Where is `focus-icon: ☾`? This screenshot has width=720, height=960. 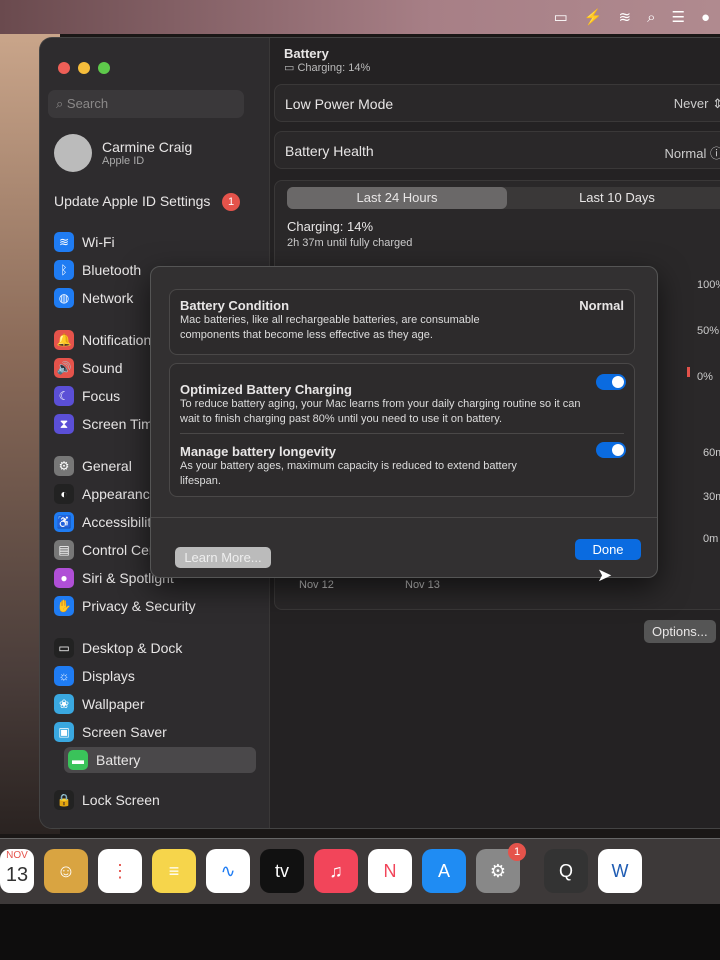
focus-icon: ☾ is located at coordinates (64, 396).